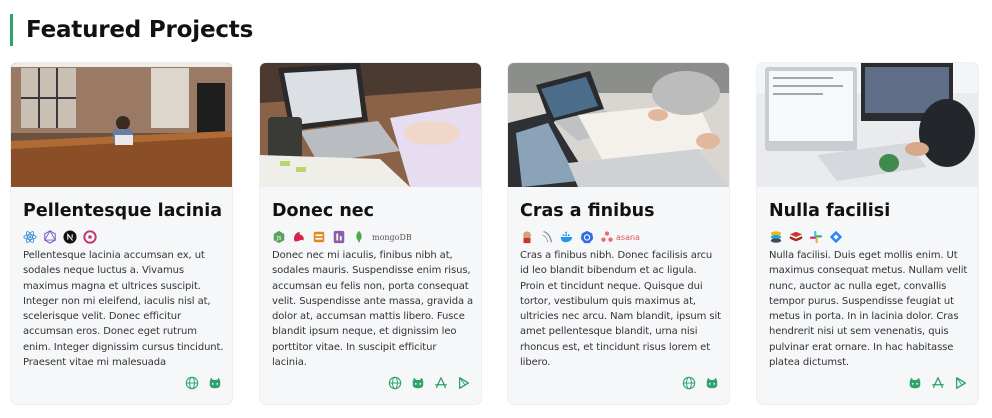 This screenshot has height=418, width=992. Describe the element at coordinates (830, 211) in the screenshot. I see `project-title: Nulla facilisi` at that location.